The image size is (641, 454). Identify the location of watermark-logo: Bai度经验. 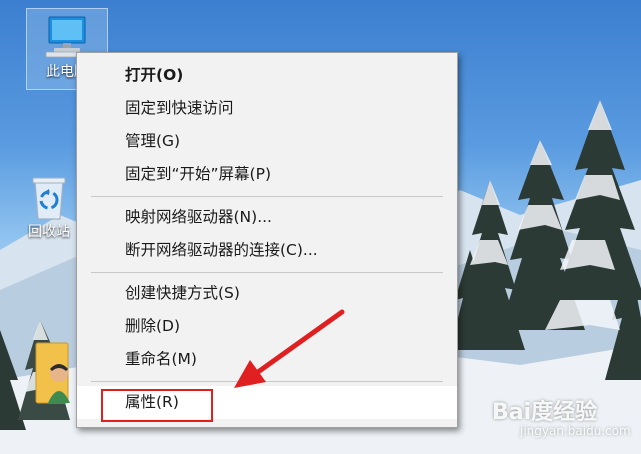
(544, 410).